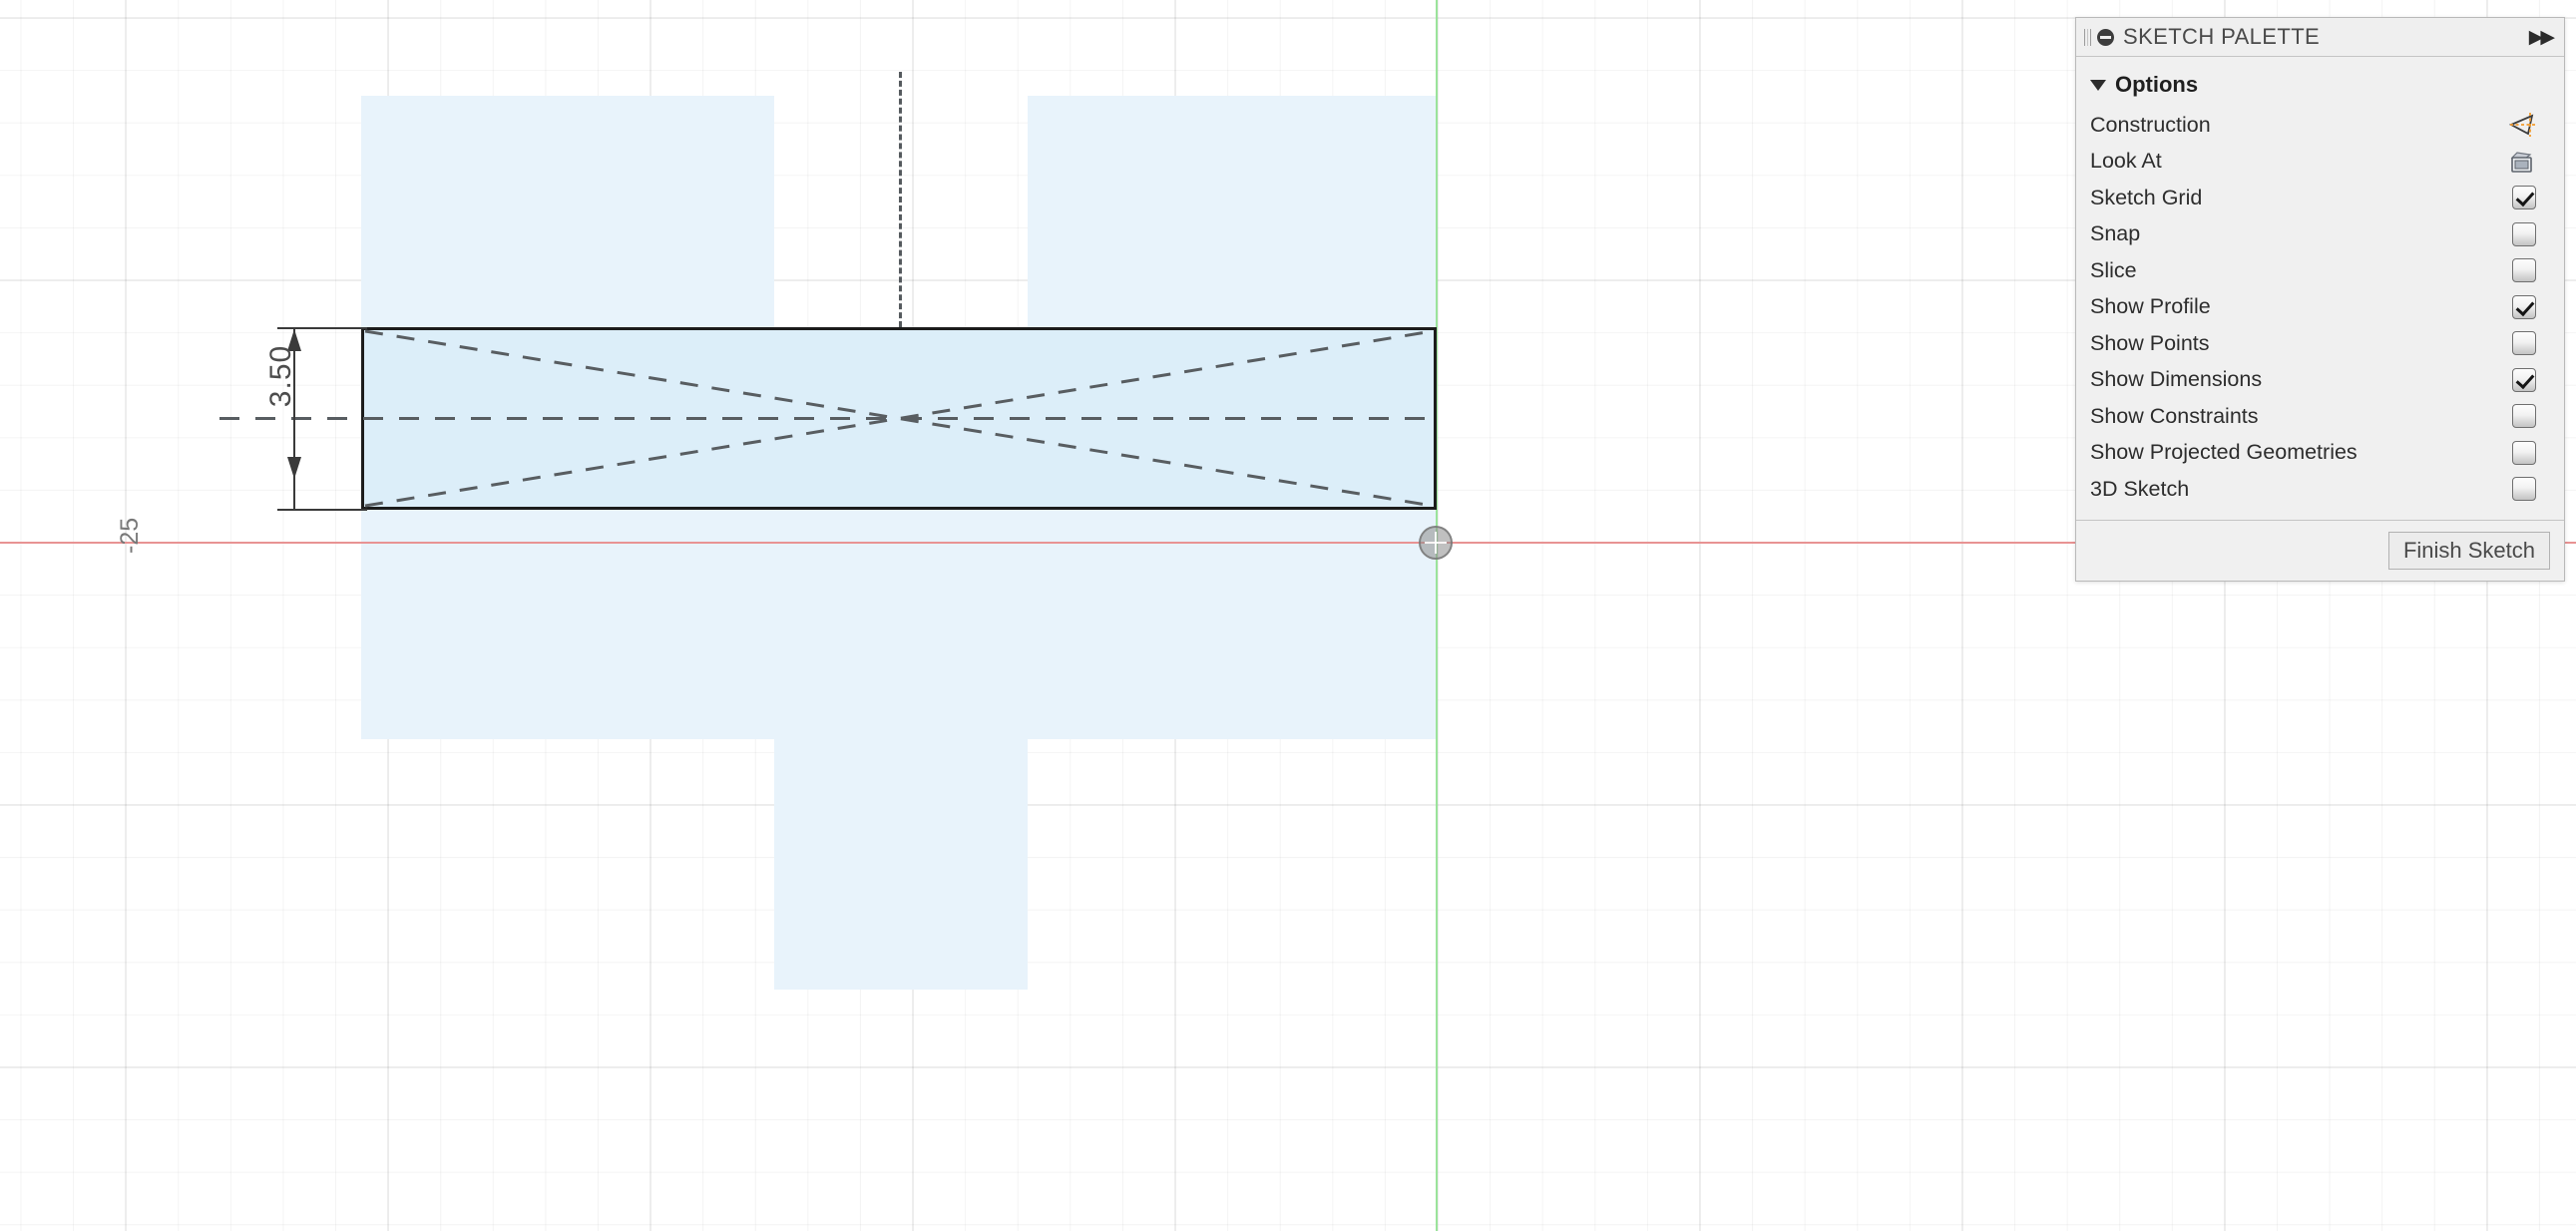 This screenshot has height=1231, width=2576. Describe the element at coordinates (2224, 453) in the screenshot. I see `option-label: Show Projected Geometries` at that location.